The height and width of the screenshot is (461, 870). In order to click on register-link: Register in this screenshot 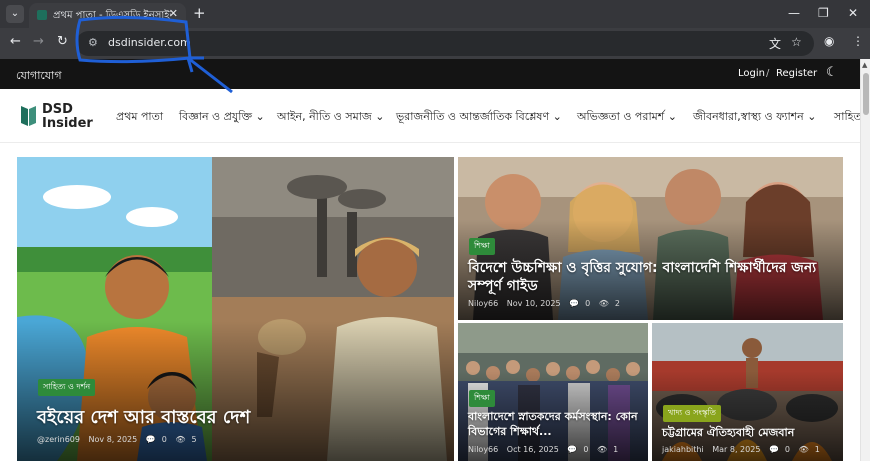, I will do `click(796, 73)`.